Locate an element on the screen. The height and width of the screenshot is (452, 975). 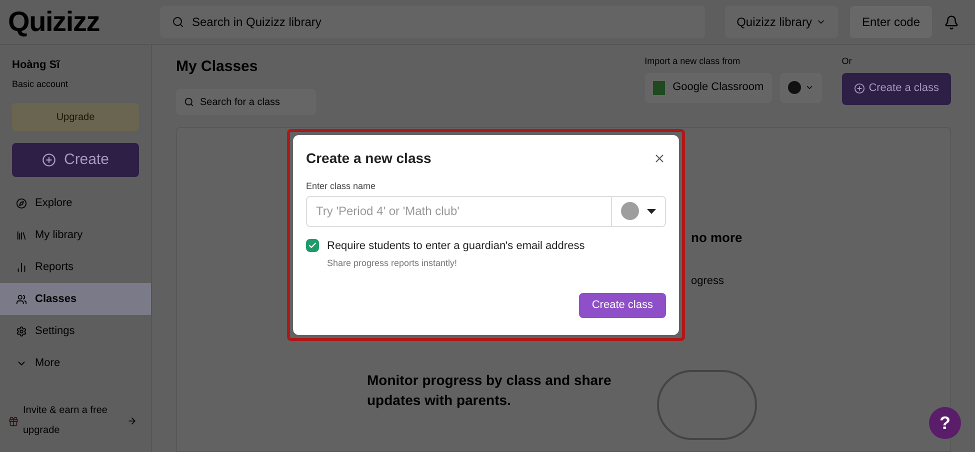
check-icon is located at coordinates (312, 245).